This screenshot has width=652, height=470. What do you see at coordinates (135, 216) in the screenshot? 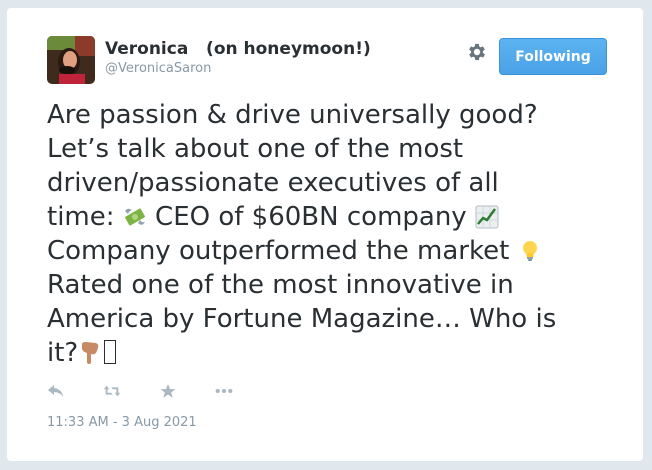
I see `money-with-wings-emoji-icon` at bounding box center [135, 216].